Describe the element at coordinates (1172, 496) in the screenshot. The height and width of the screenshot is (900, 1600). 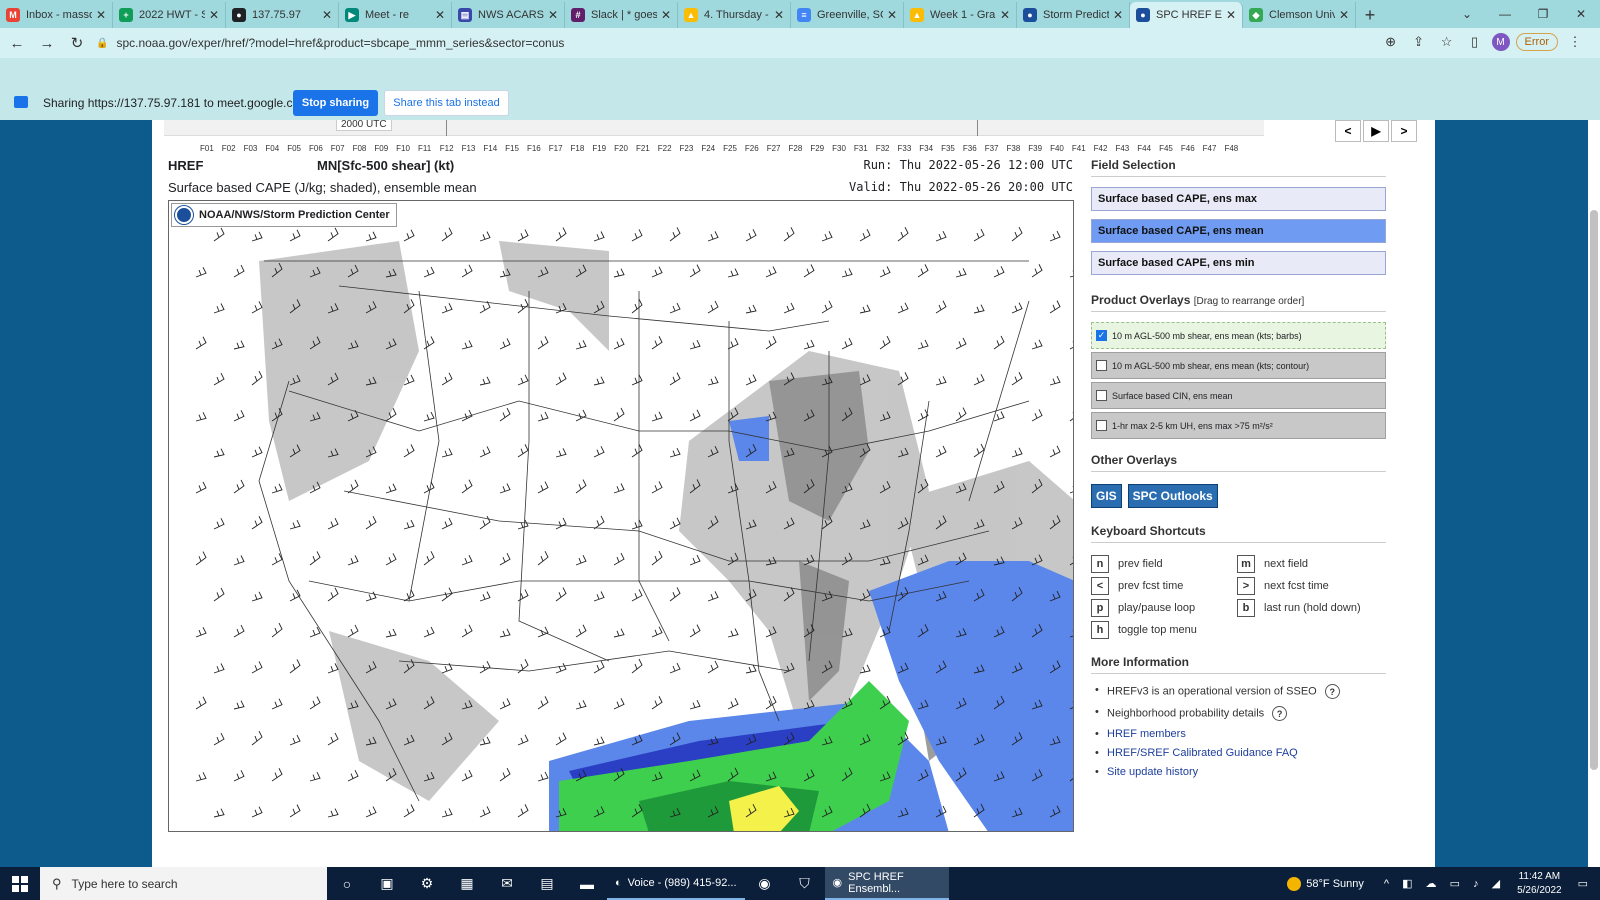
I see `other-overlay-button: SPC Outlooks` at that location.